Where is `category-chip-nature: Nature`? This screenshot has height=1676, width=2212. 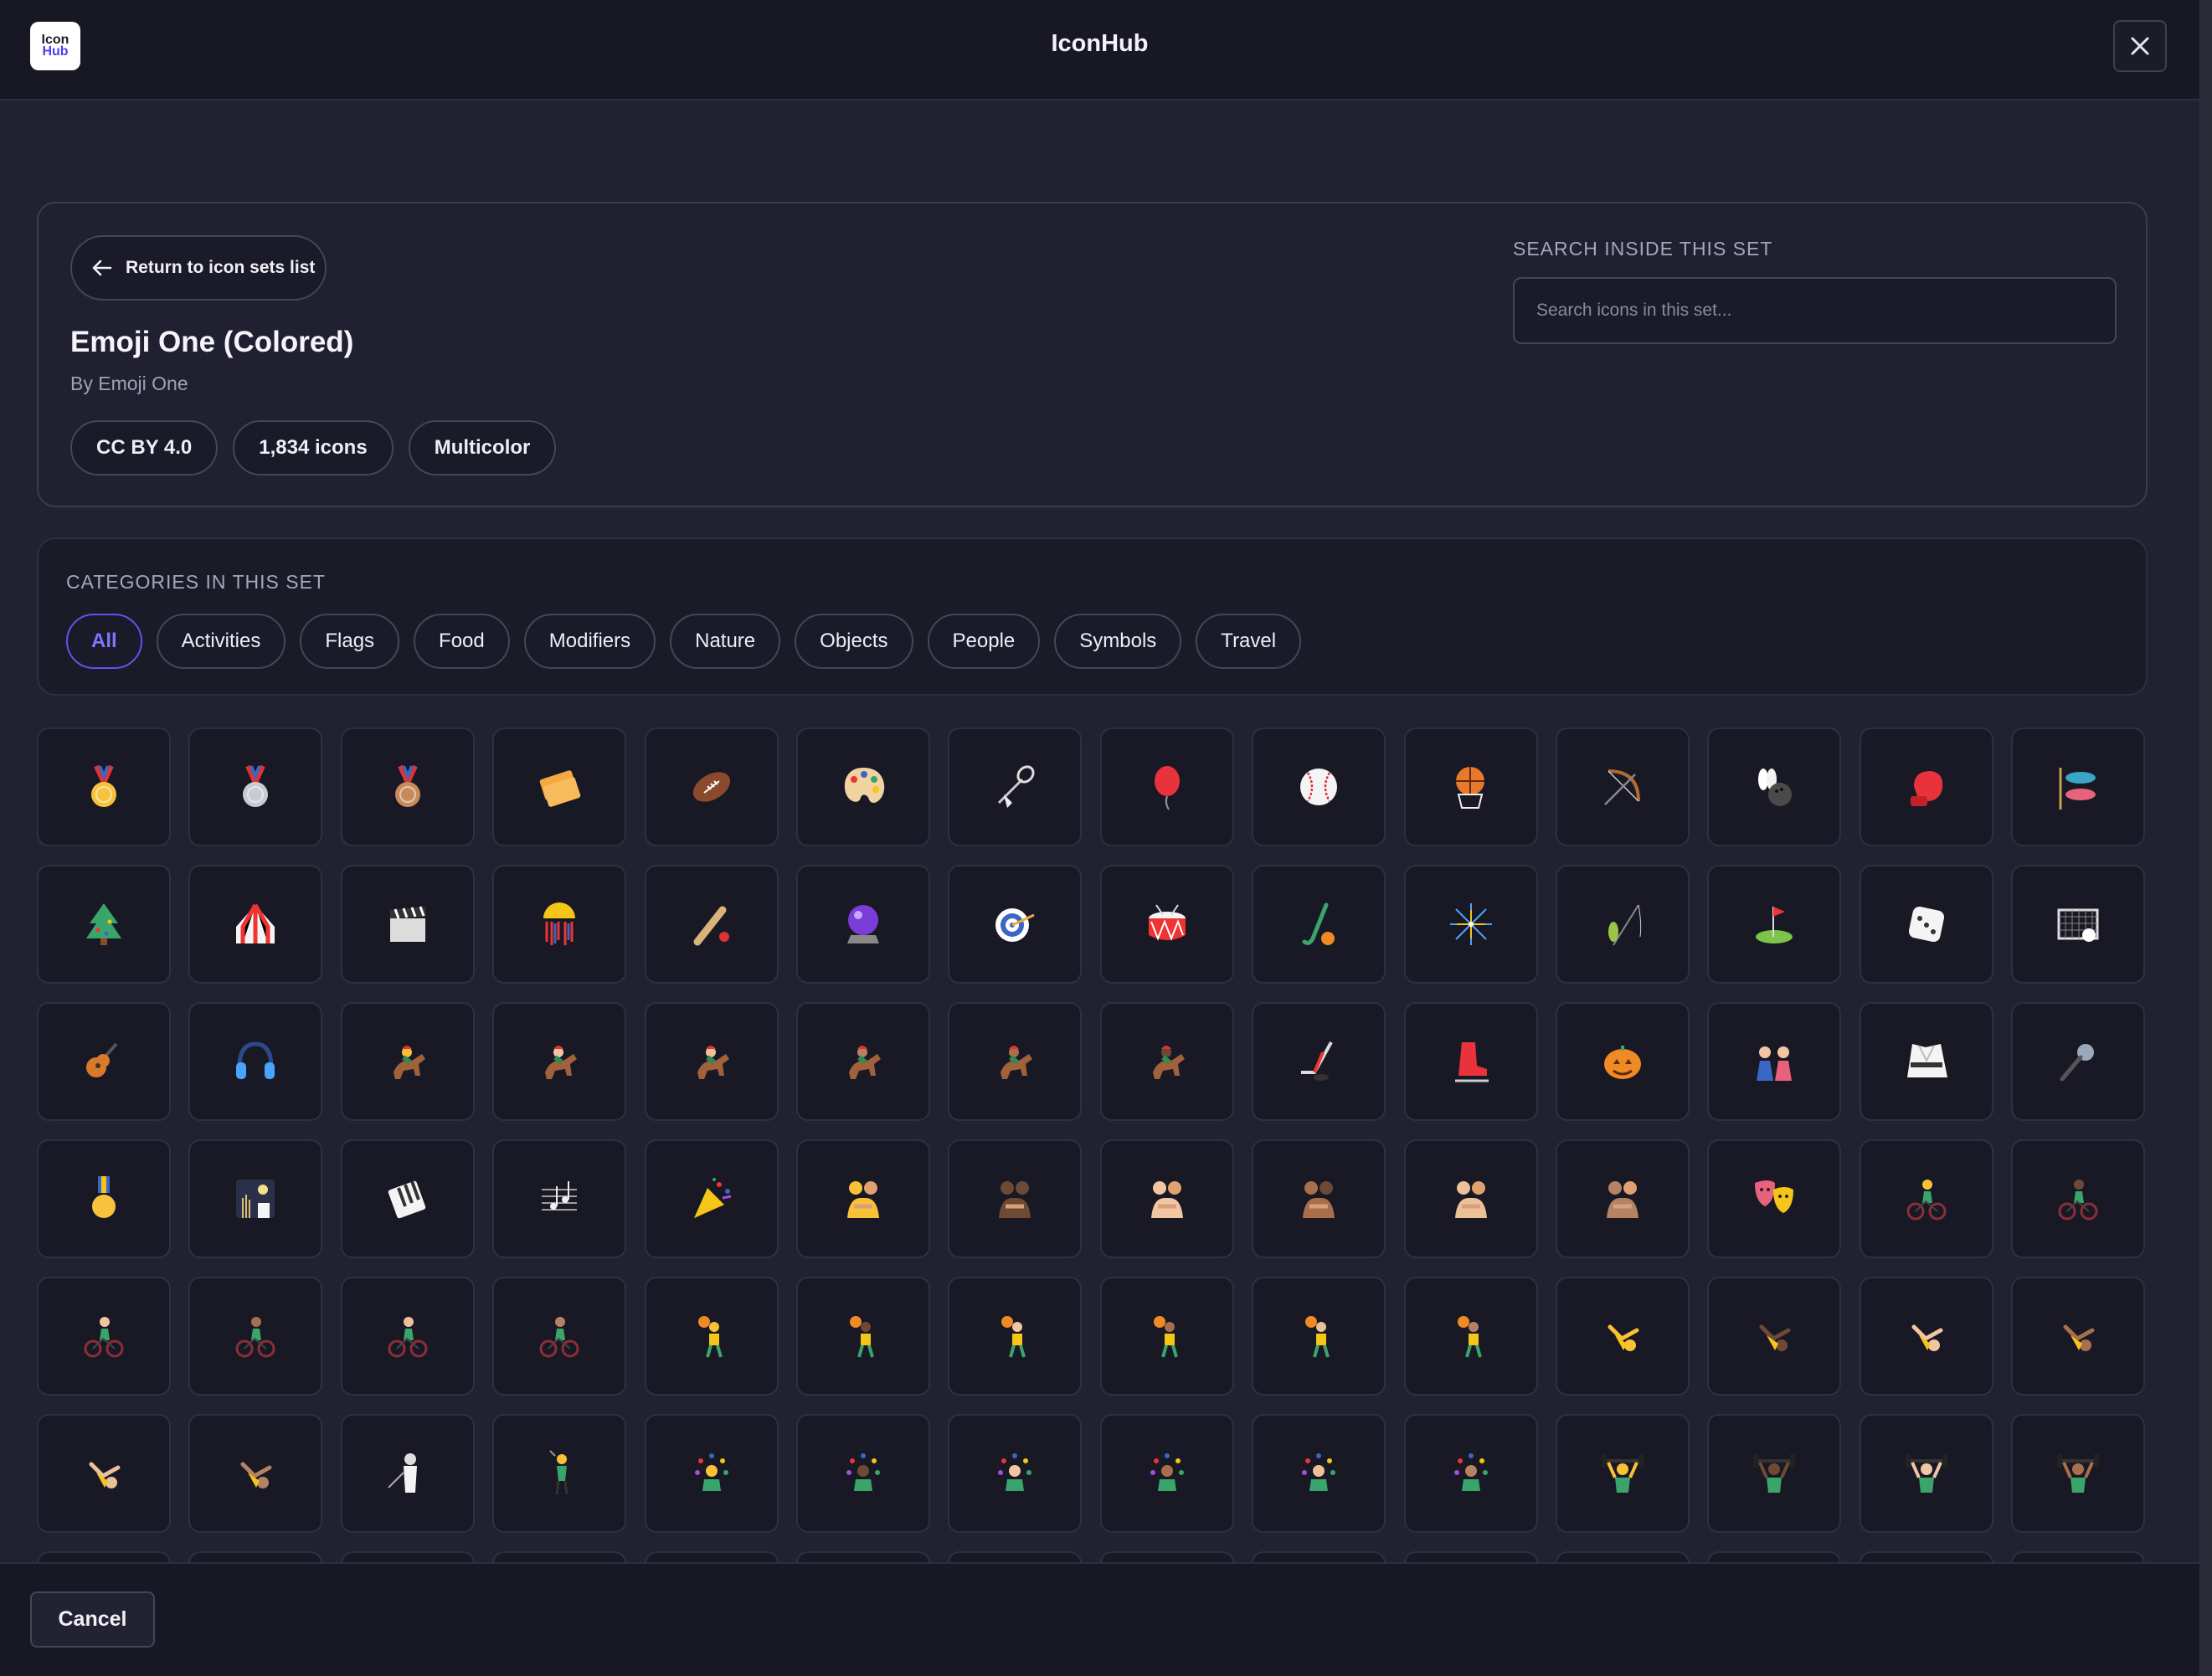
category-chip-nature: Nature is located at coordinates (725, 642).